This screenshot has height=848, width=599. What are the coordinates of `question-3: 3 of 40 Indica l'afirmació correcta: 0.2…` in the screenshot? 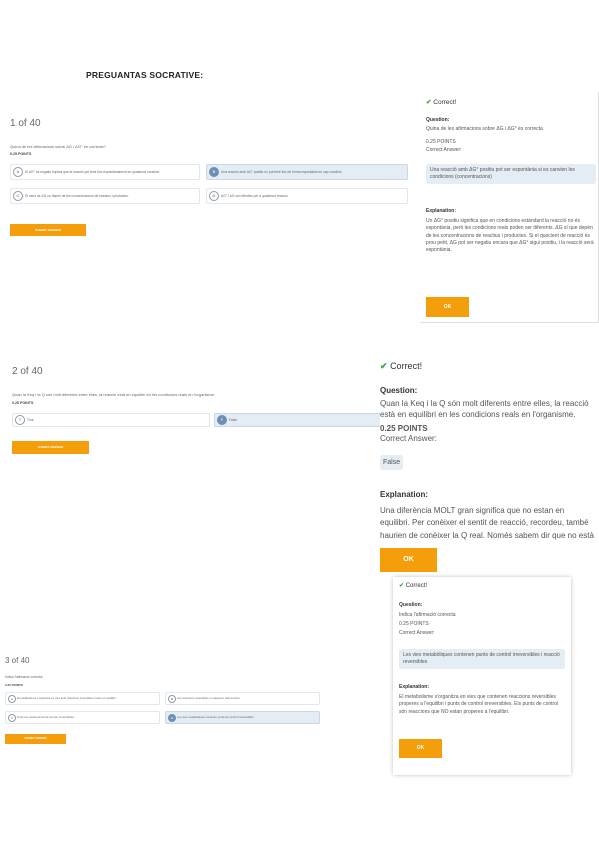 It's located at (165, 701).